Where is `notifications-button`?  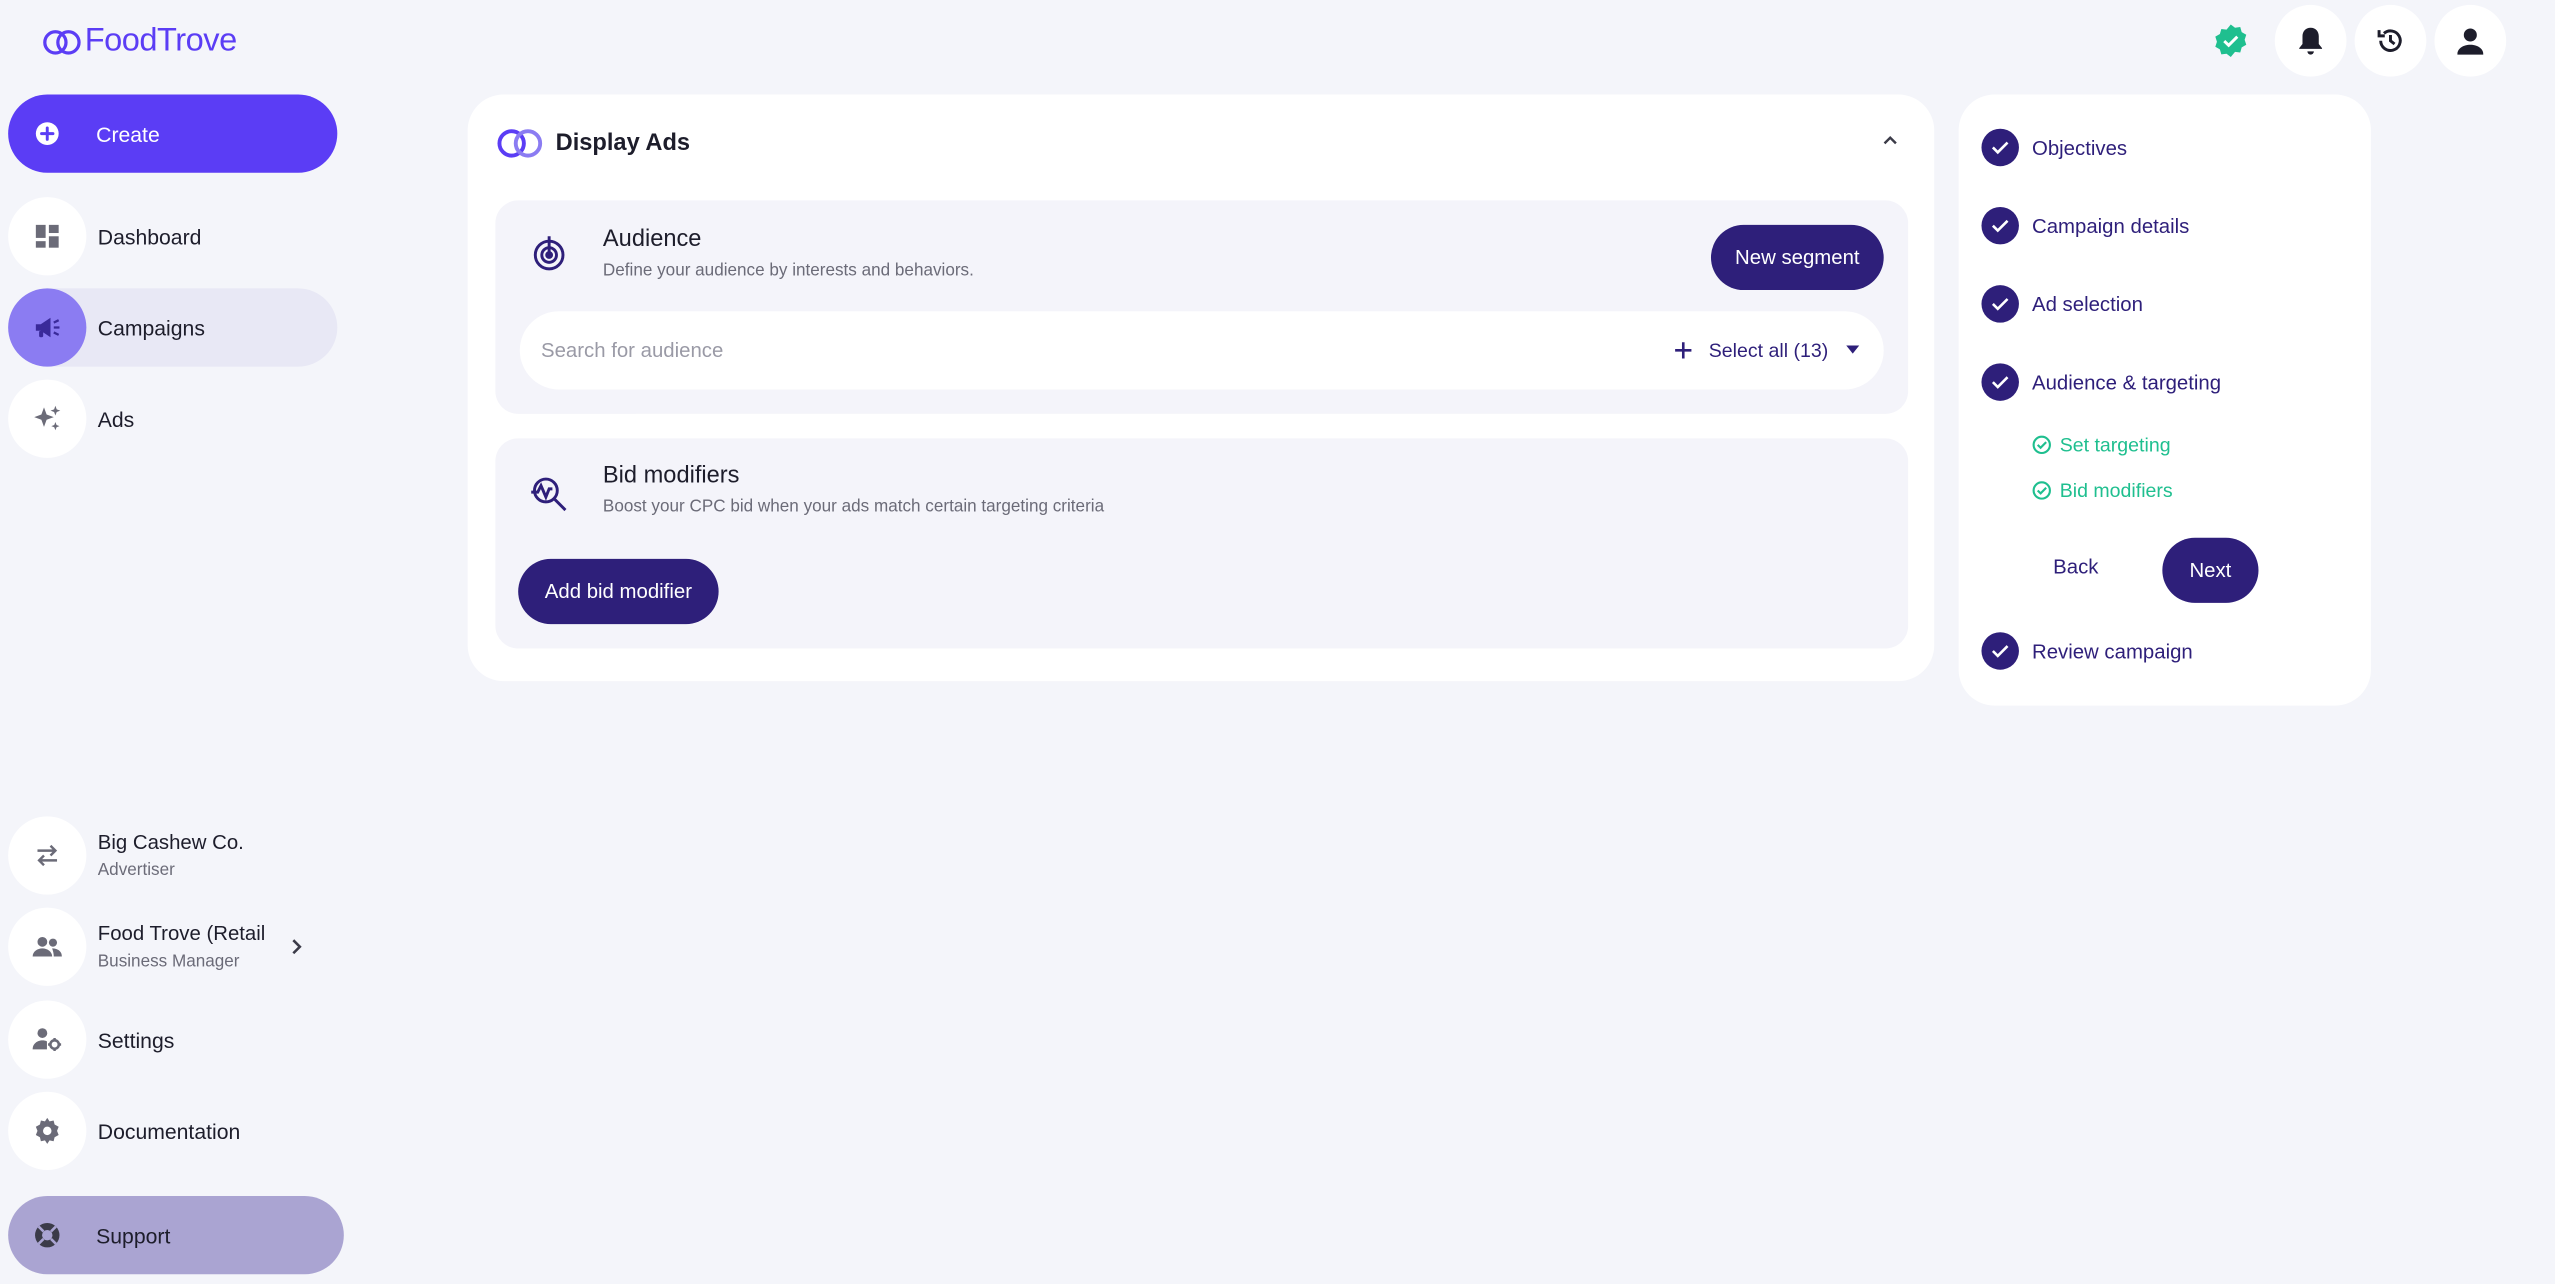 notifications-button is located at coordinates (2310, 40).